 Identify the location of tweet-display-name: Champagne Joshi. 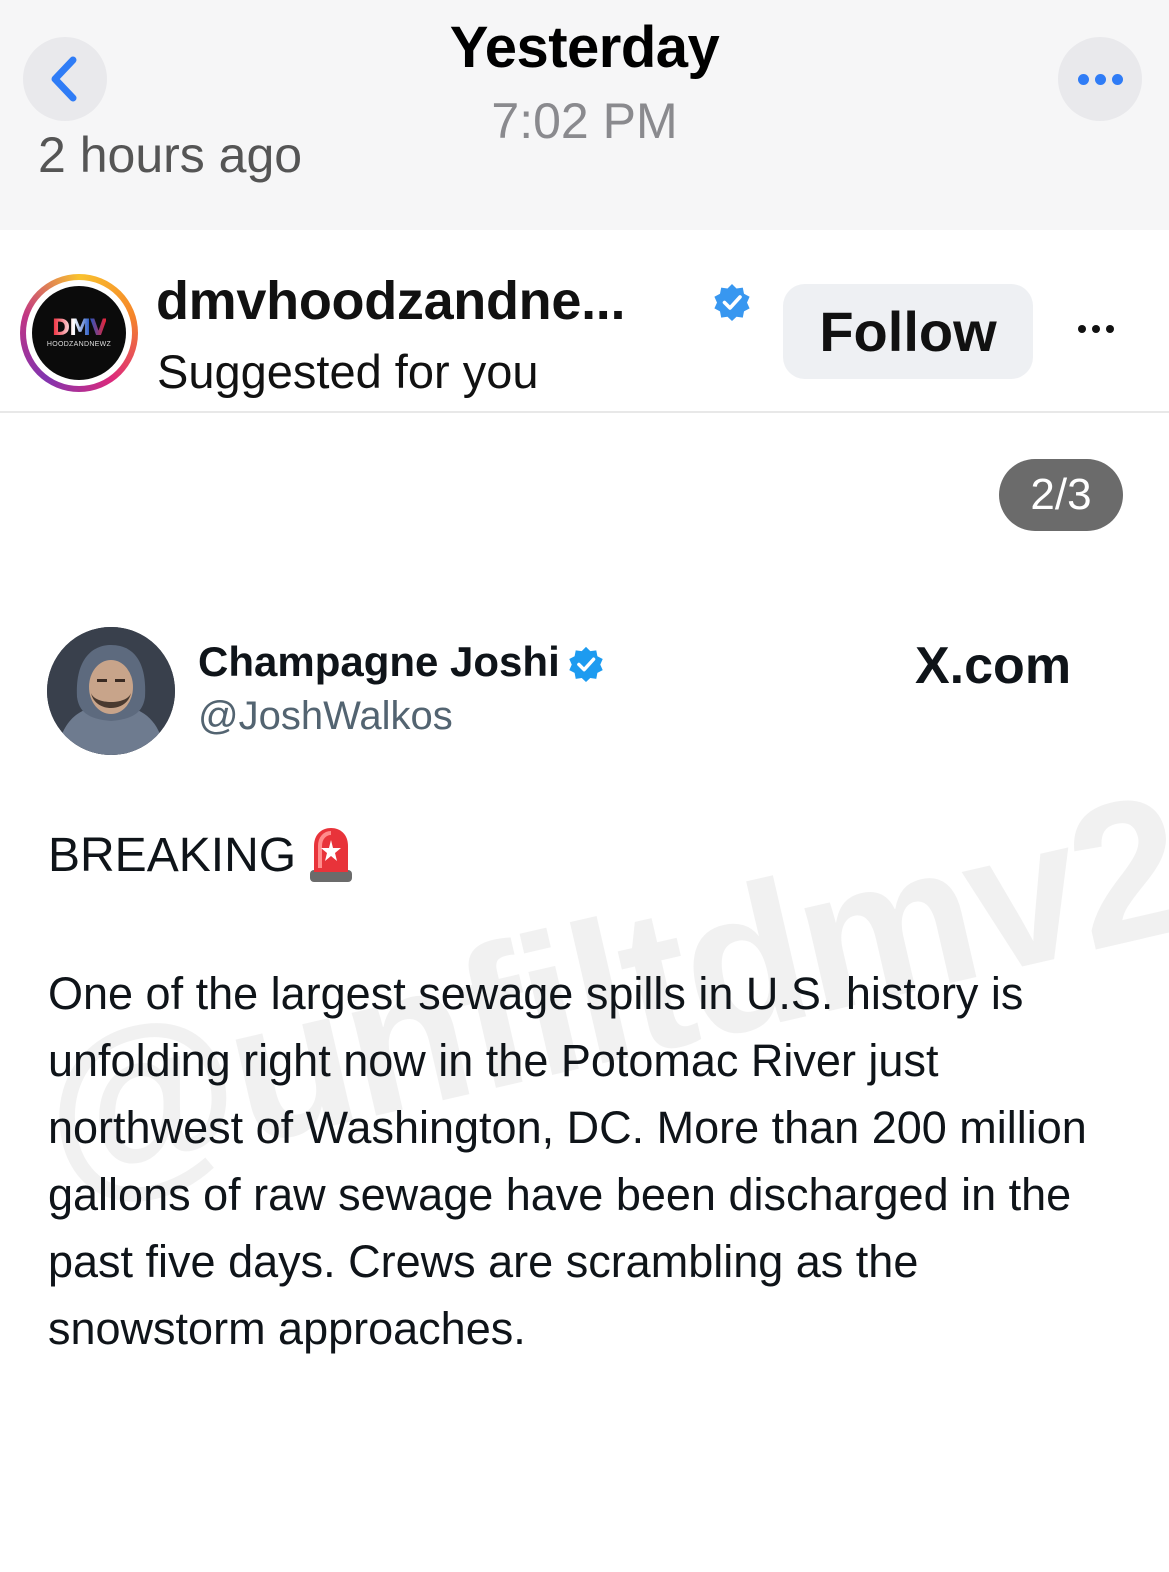
(379, 661).